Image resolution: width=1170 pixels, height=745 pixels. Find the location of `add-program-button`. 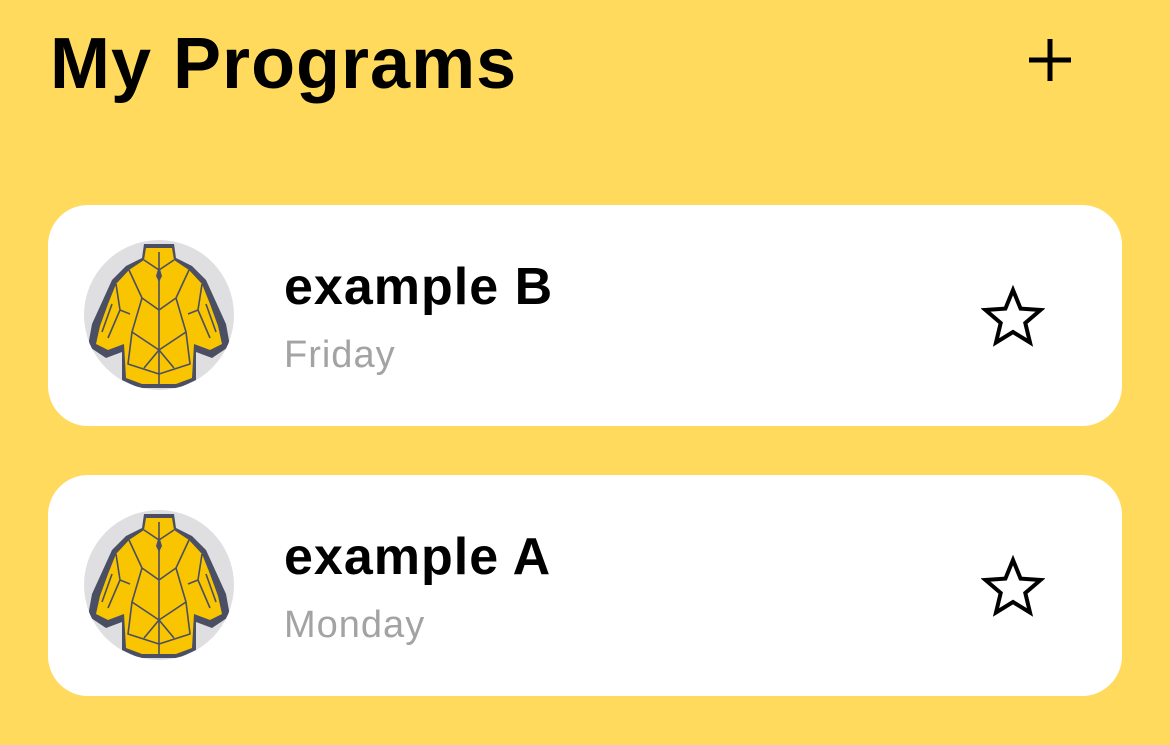

add-program-button is located at coordinates (1050, 60).